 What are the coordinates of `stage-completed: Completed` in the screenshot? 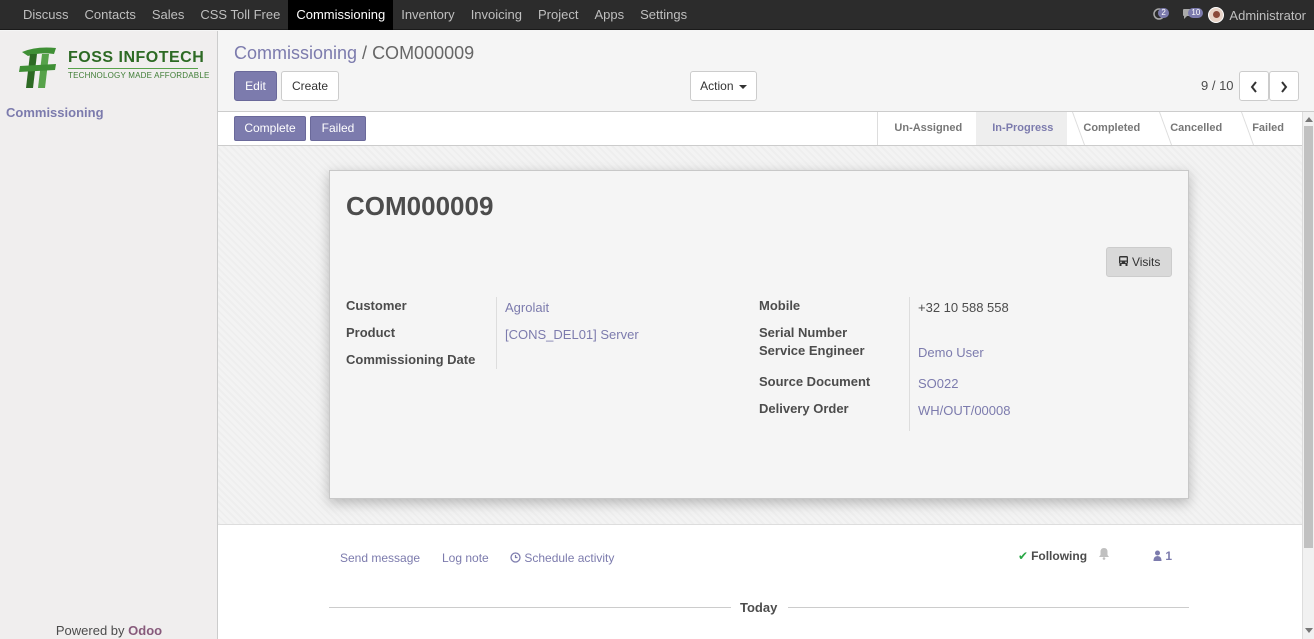 It's located at (1110, 128).